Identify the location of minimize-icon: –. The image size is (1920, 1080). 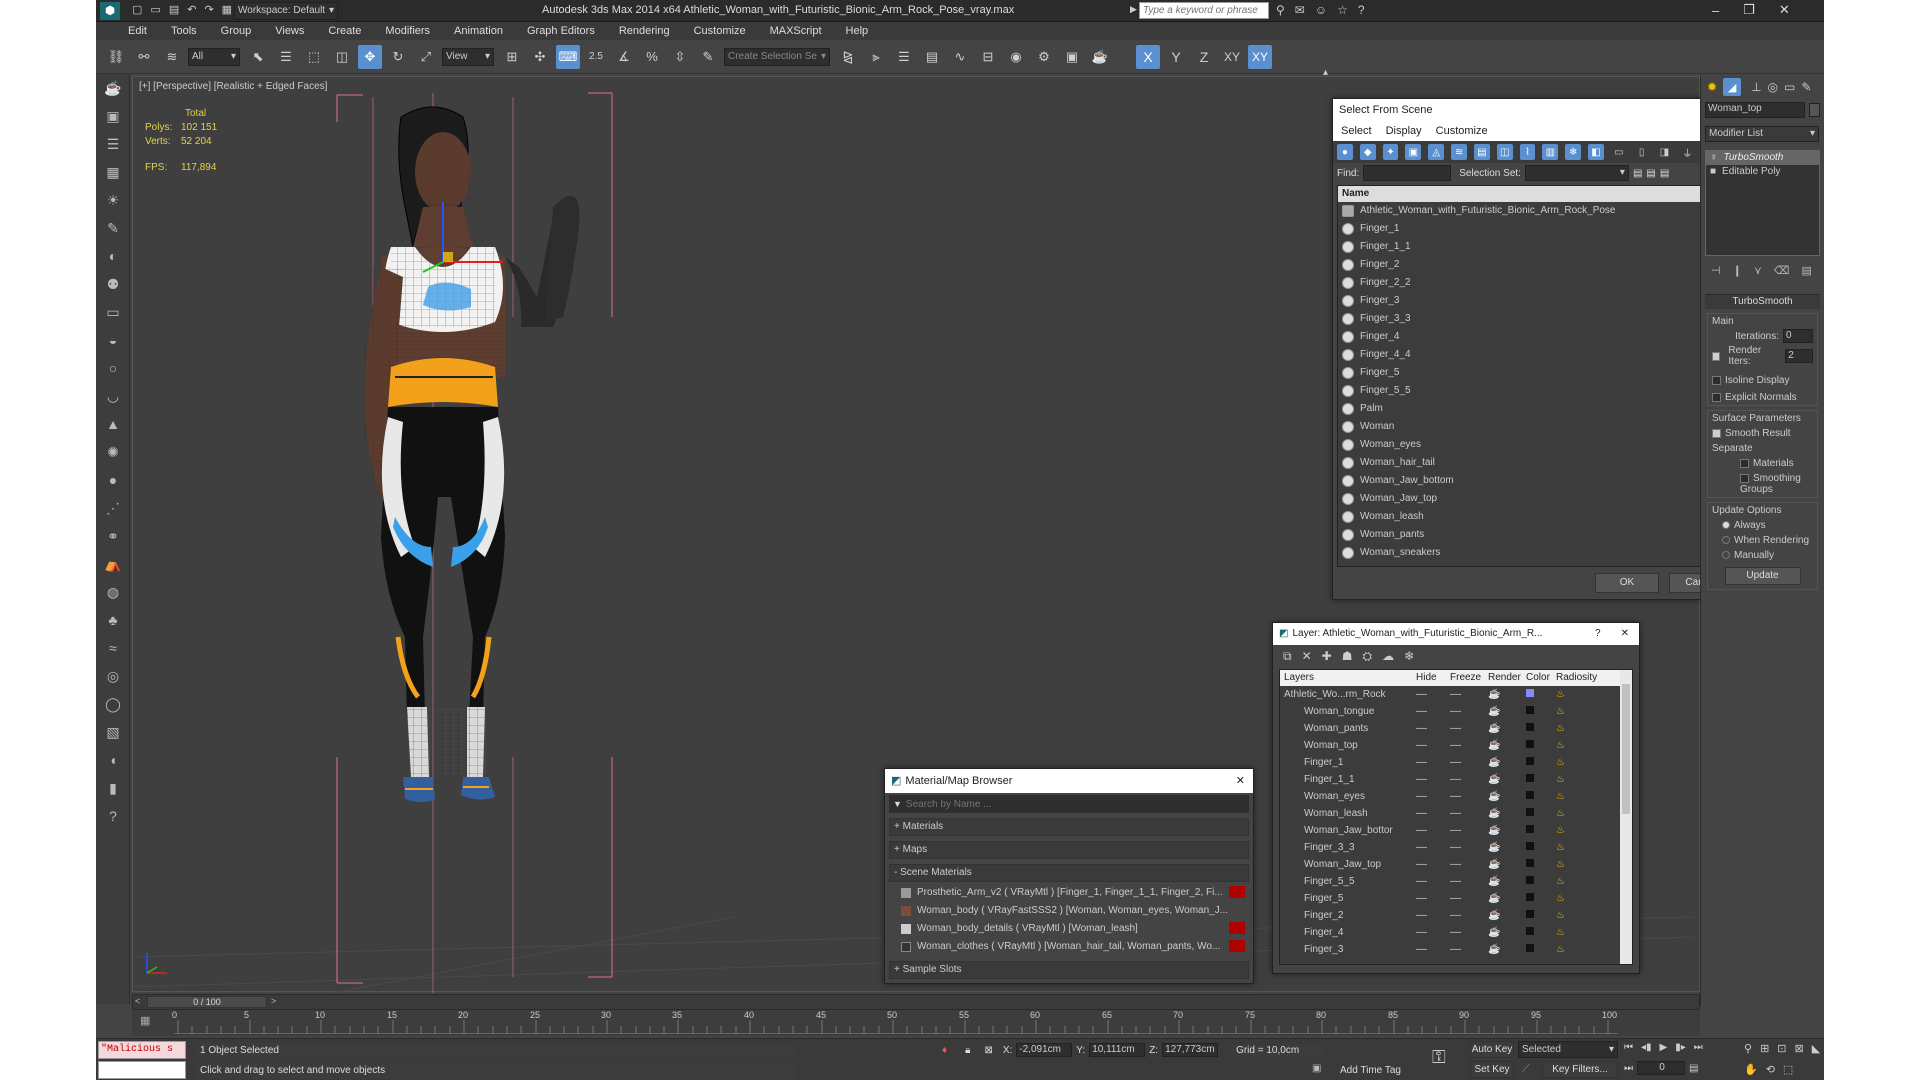
(1715, 10).